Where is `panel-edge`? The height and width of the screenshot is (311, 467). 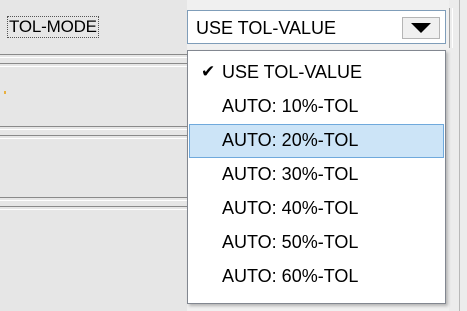
panel-edge is located at coordinates (459, 155).